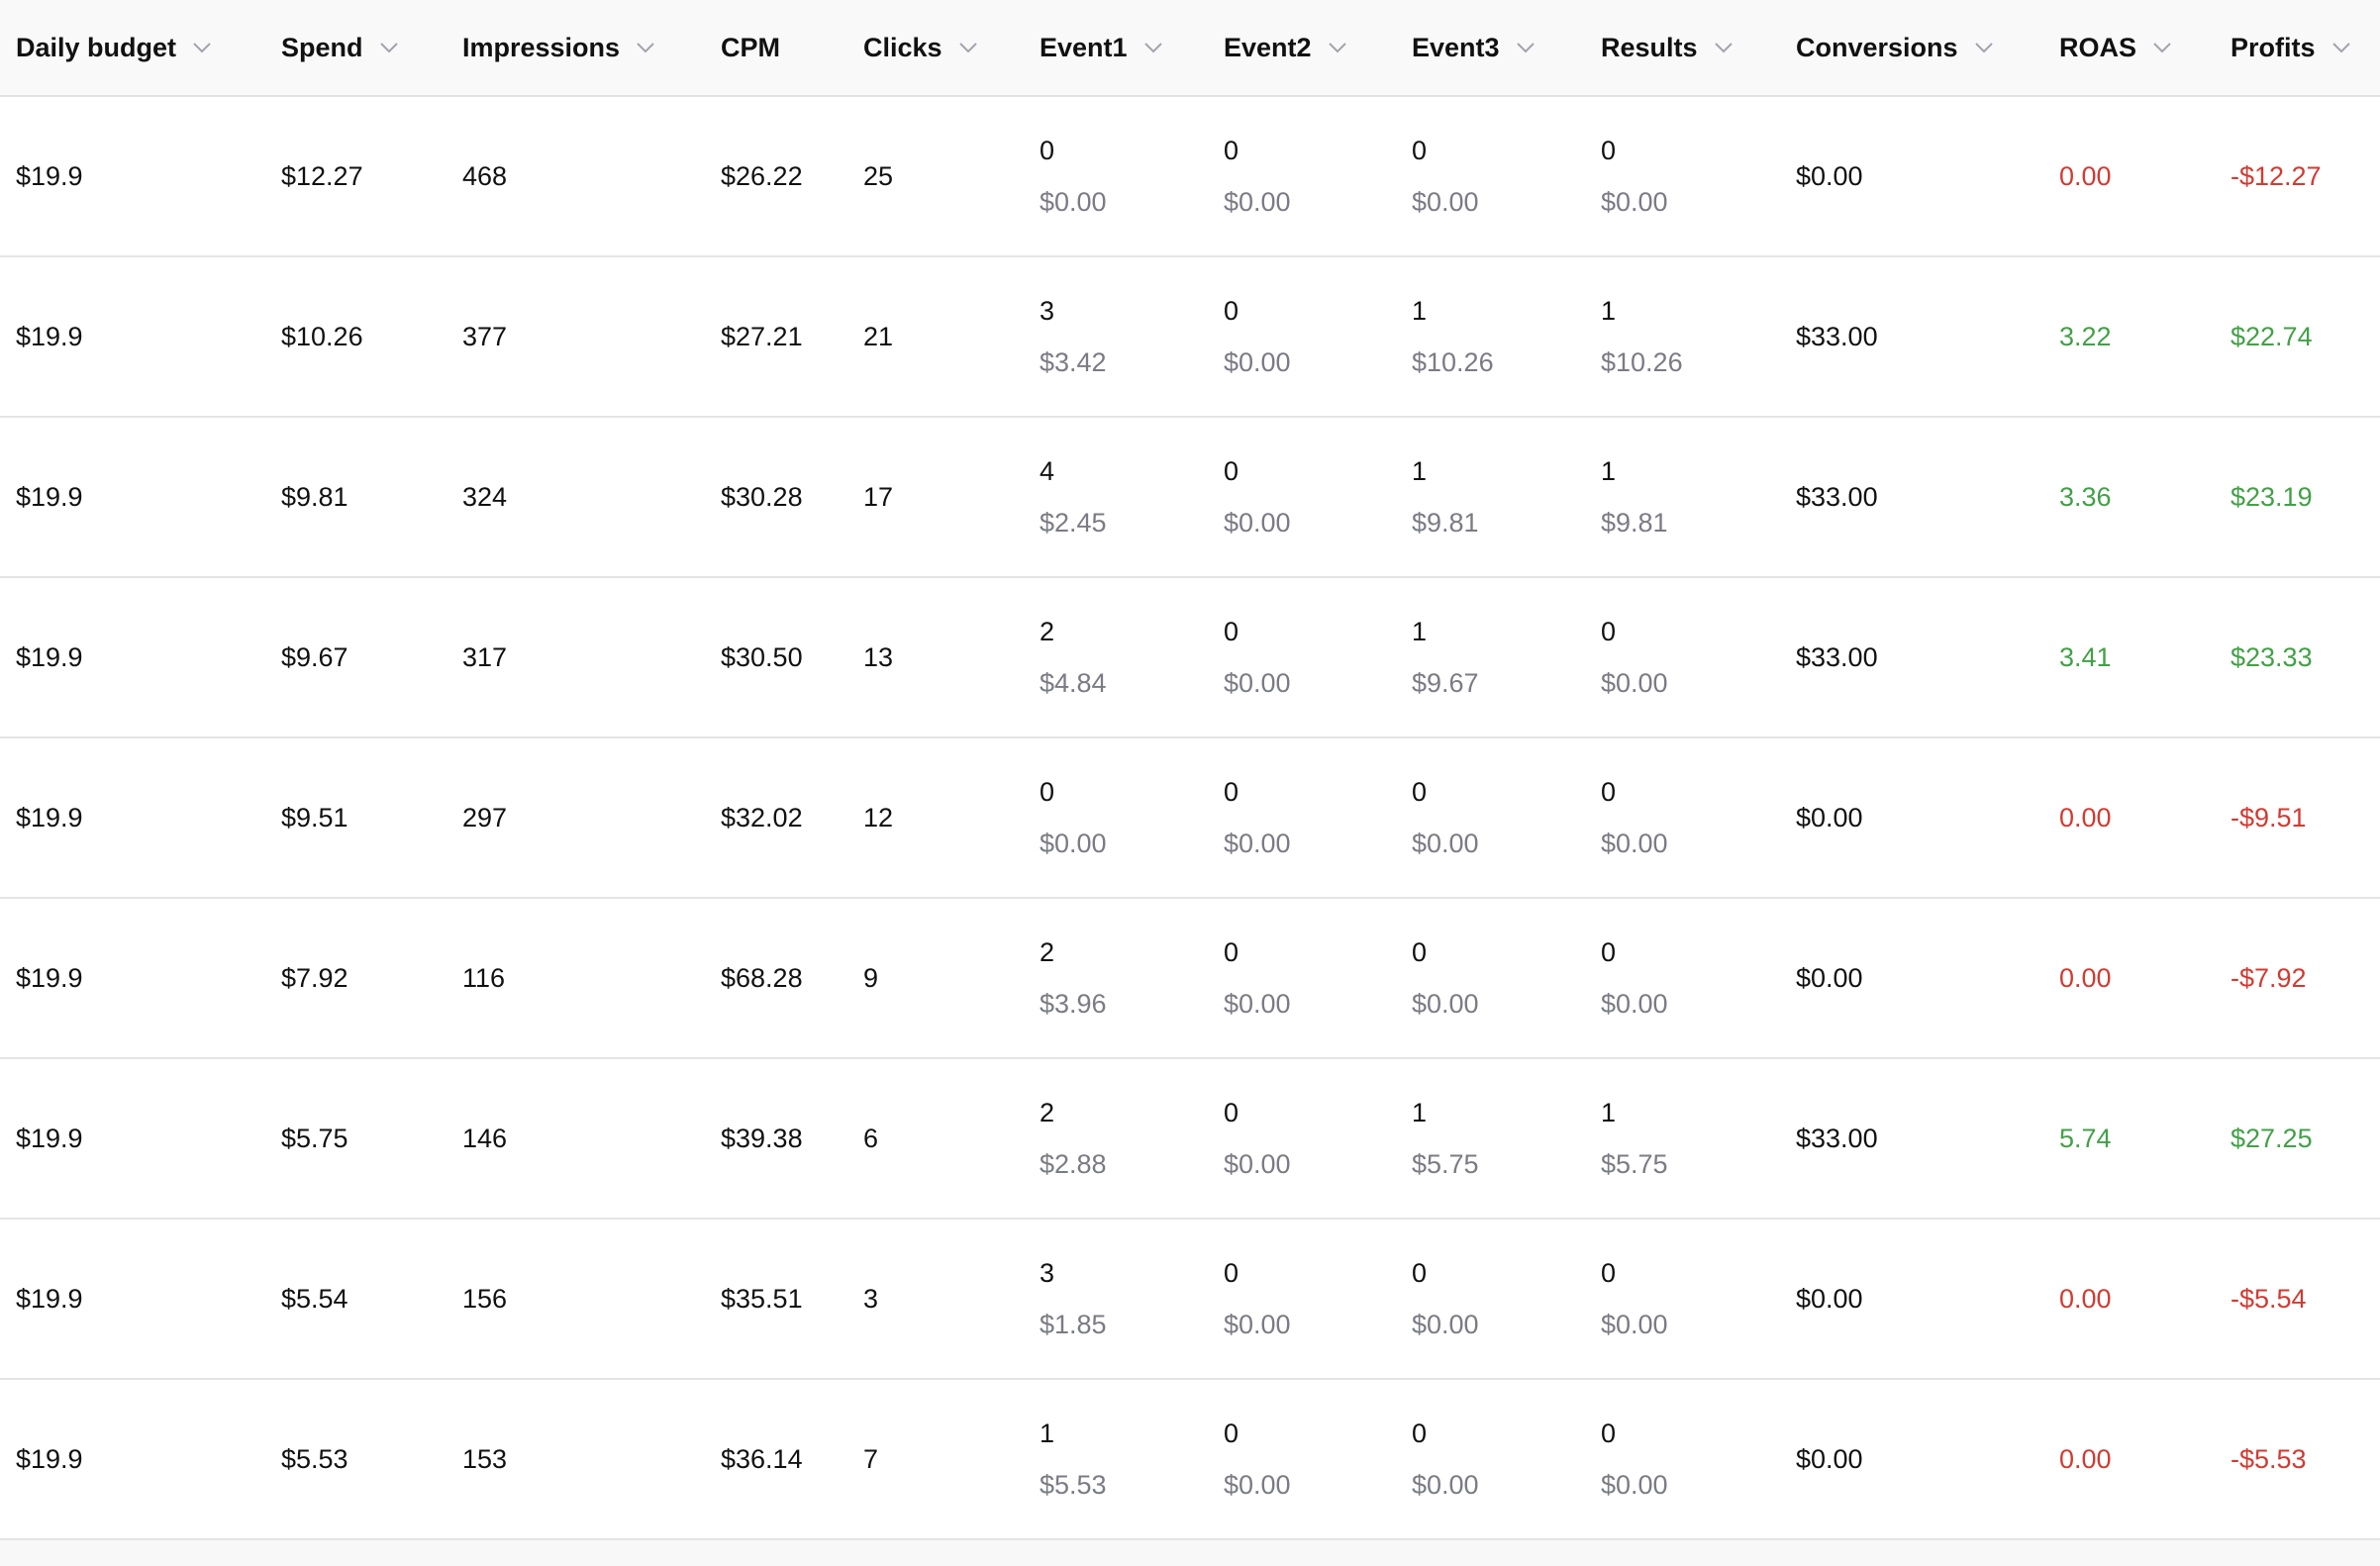  What do you see at coordinates (314, 496) in the screenshot?
I see `spend-value: $9.81` at bounding box center [314, 496].